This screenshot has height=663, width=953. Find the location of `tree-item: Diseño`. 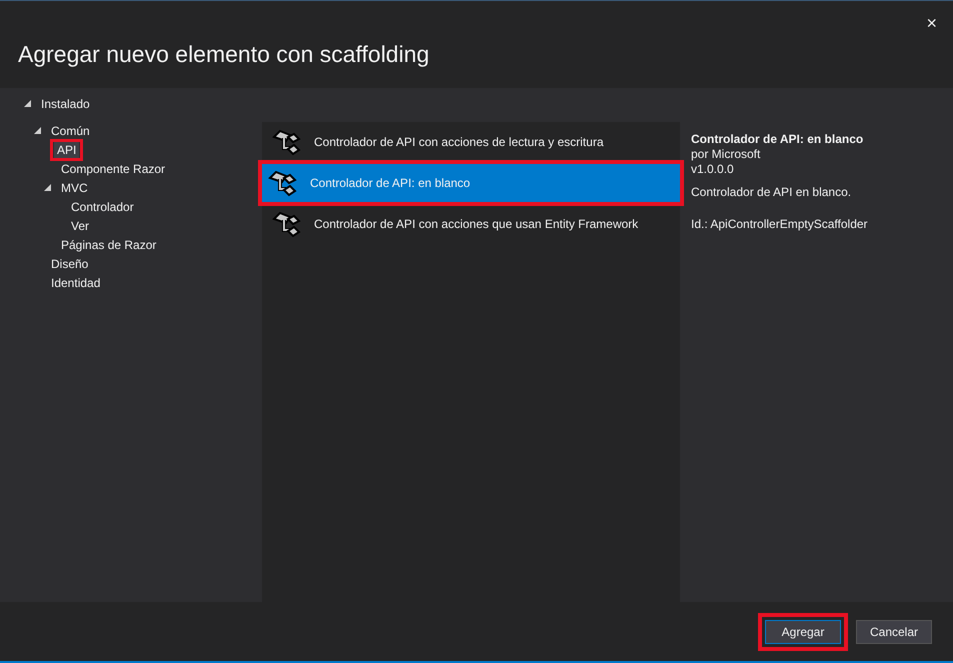

tree-item: Diseño is located at coordinates (70, 264).